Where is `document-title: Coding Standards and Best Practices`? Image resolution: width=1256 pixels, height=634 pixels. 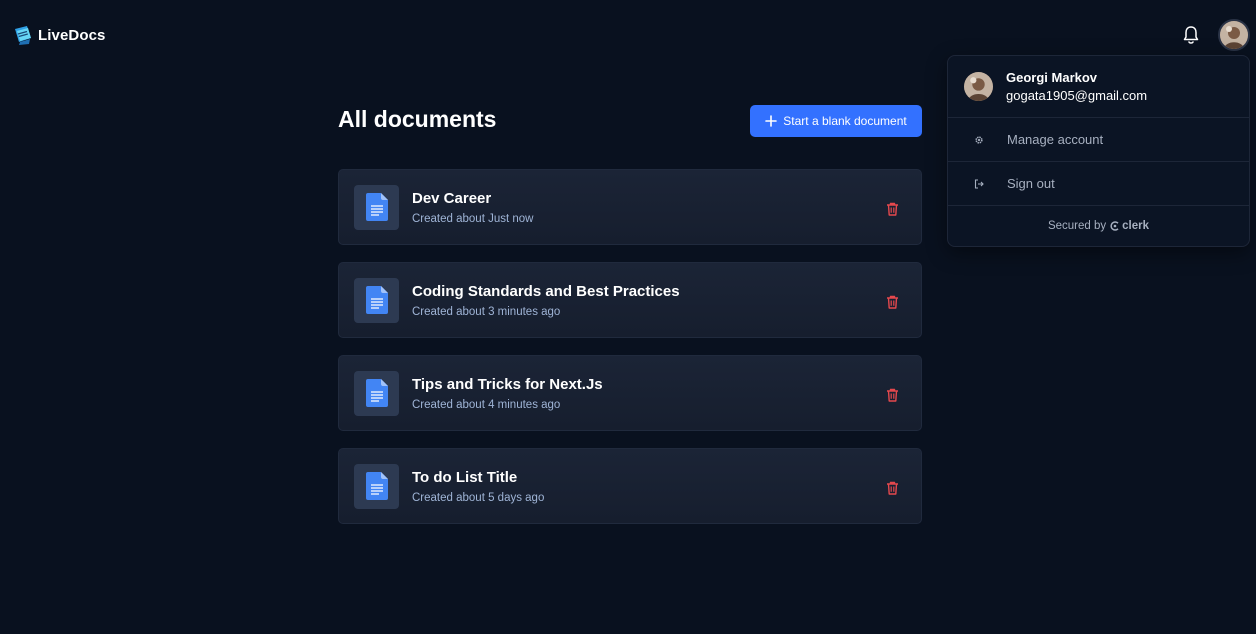 document-title: Coding Standards and Best Practices is located at coordinates (546, 291).